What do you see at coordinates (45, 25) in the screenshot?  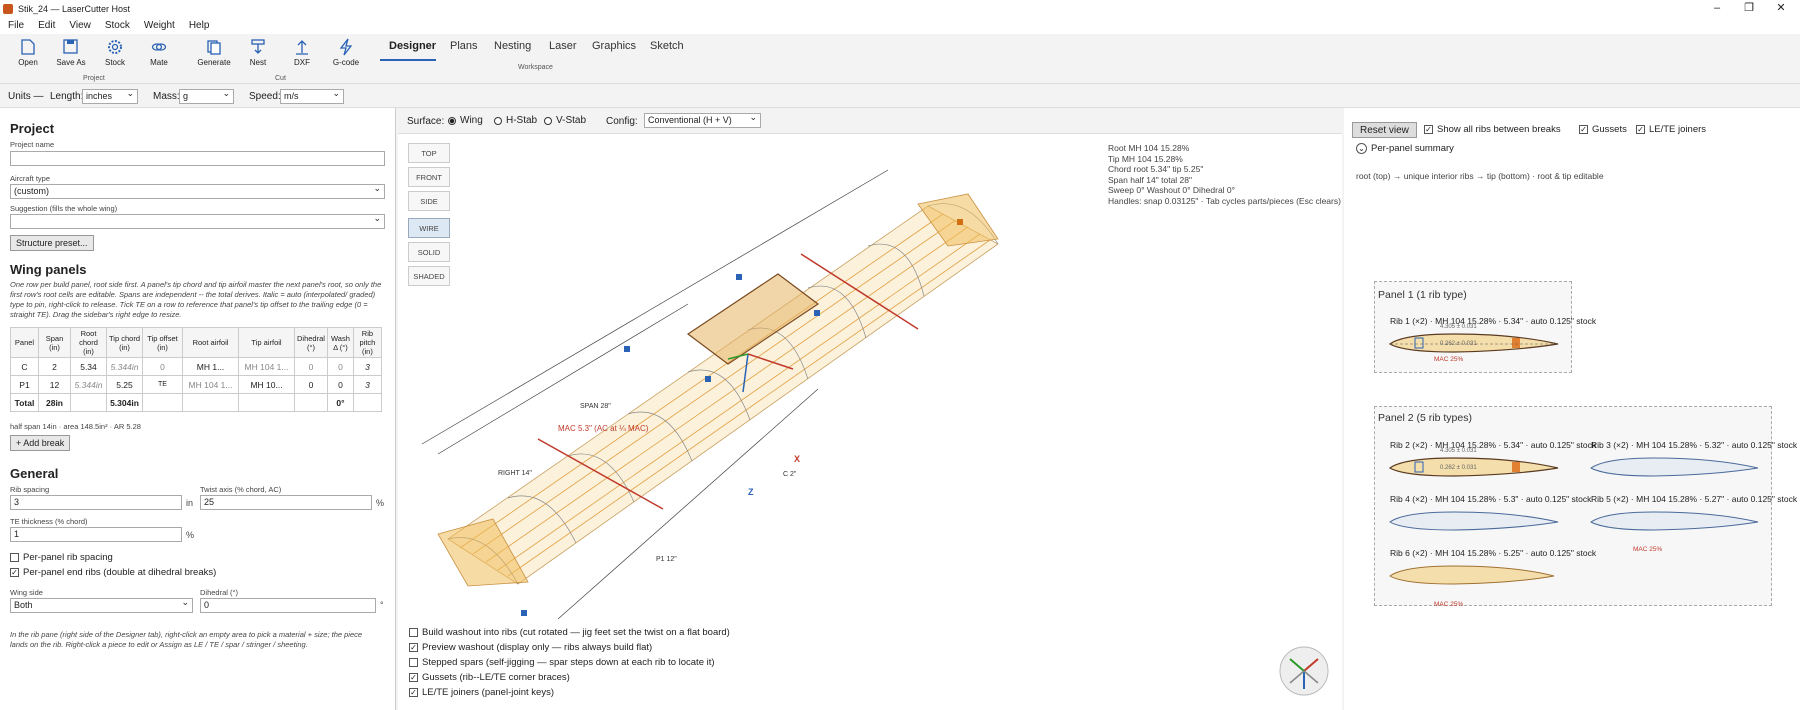 I see `menu-edit: Edit` at bounding box center [45, 25].